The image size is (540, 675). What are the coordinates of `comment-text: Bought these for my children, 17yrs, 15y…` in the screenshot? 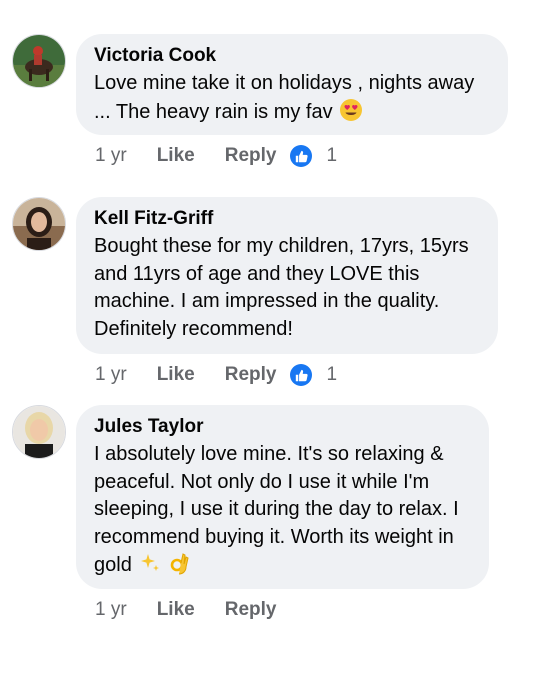 It's located at (281, 287).